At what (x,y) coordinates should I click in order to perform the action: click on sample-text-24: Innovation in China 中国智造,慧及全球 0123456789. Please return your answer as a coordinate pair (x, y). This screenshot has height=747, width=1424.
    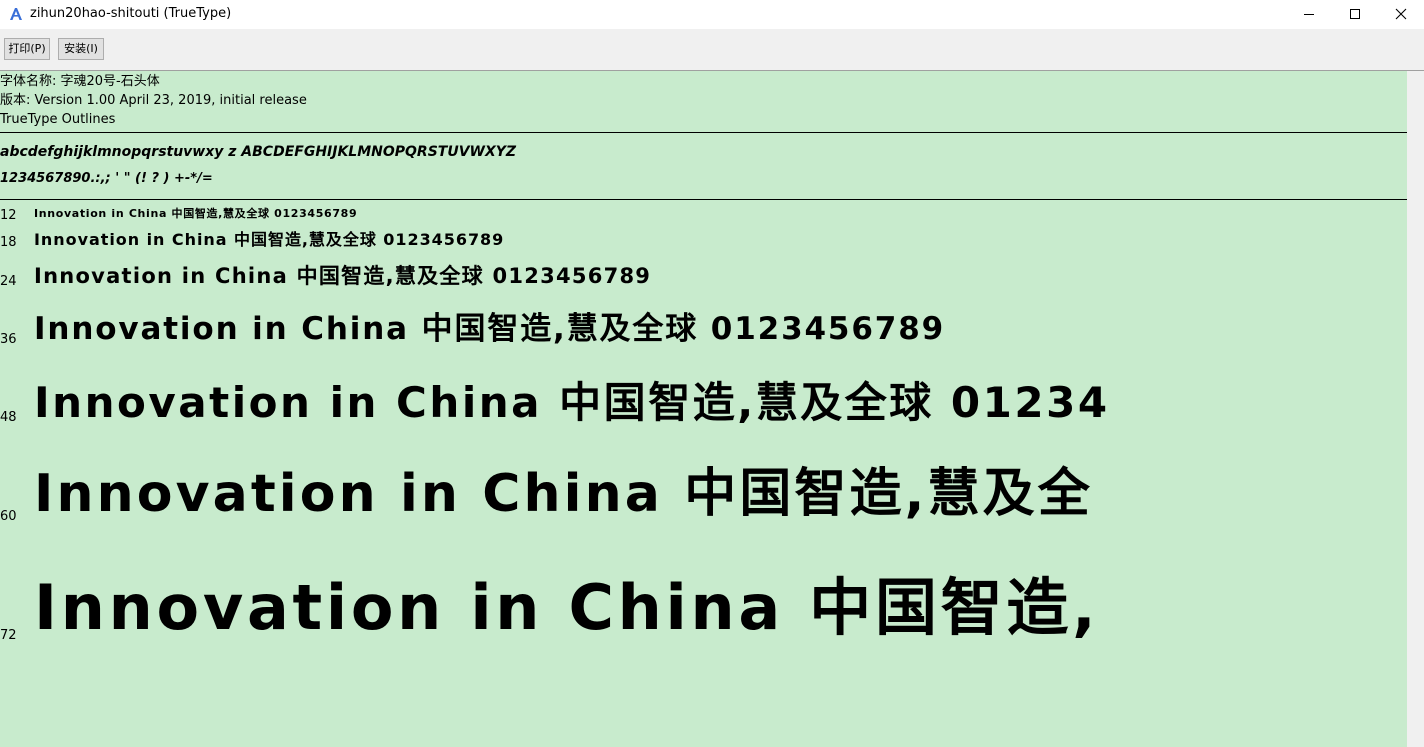
    Looking at the image, I should click on (343, 276).